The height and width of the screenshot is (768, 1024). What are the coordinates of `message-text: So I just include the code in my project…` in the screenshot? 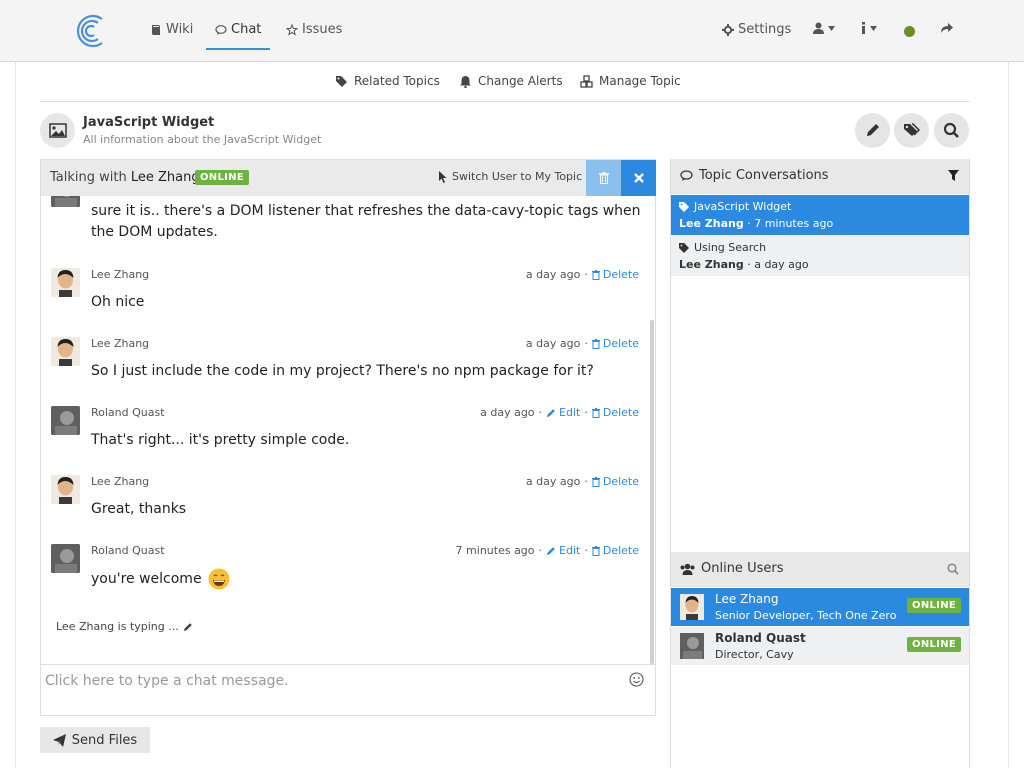 It's located at (342, 371).